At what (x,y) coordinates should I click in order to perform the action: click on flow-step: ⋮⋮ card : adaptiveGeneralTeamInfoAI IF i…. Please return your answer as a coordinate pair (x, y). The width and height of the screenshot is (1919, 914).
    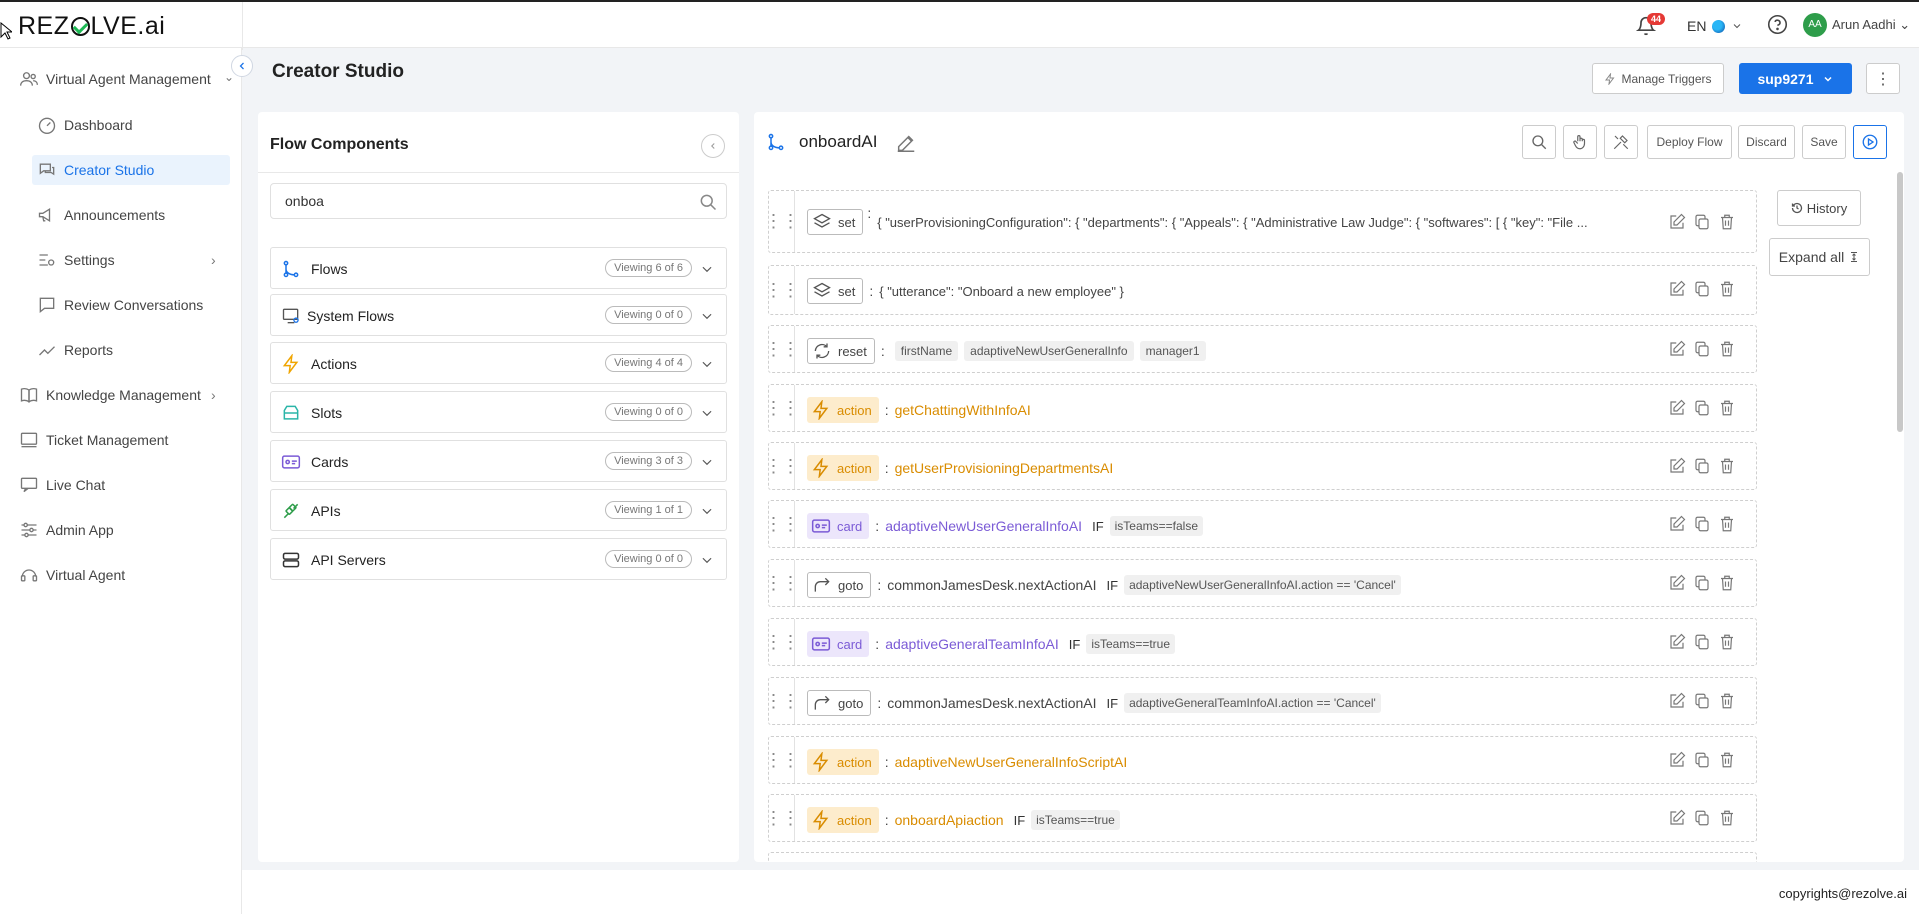
    Looking at the image, I should click on (1261, 642).